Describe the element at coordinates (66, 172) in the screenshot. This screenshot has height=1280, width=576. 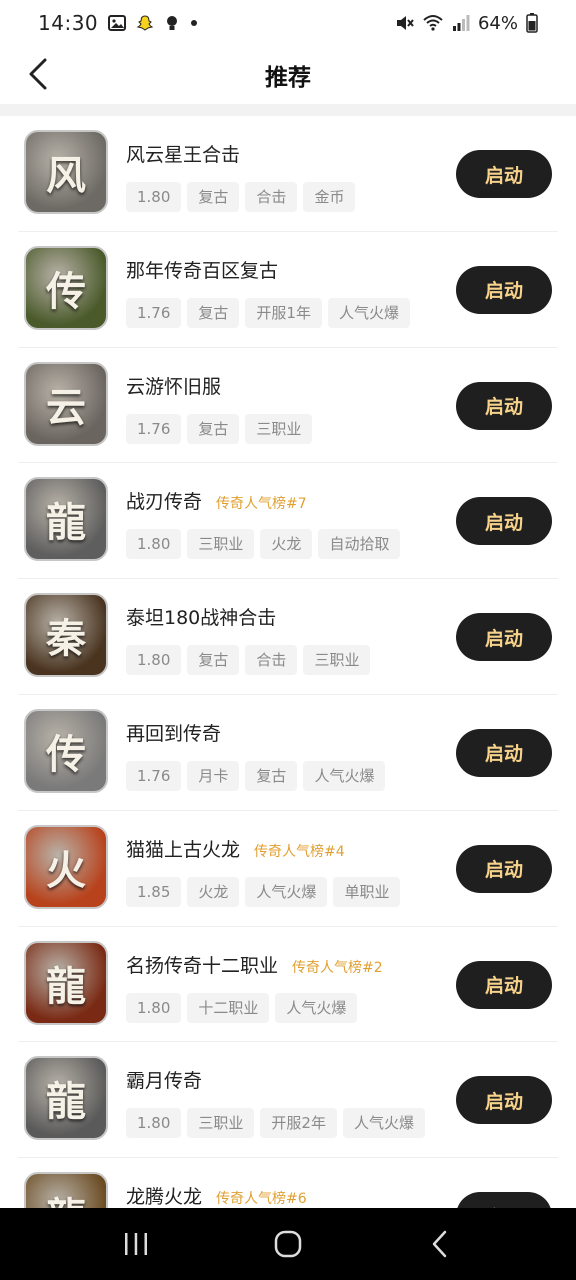
I see `game-icon: 风` at that location.